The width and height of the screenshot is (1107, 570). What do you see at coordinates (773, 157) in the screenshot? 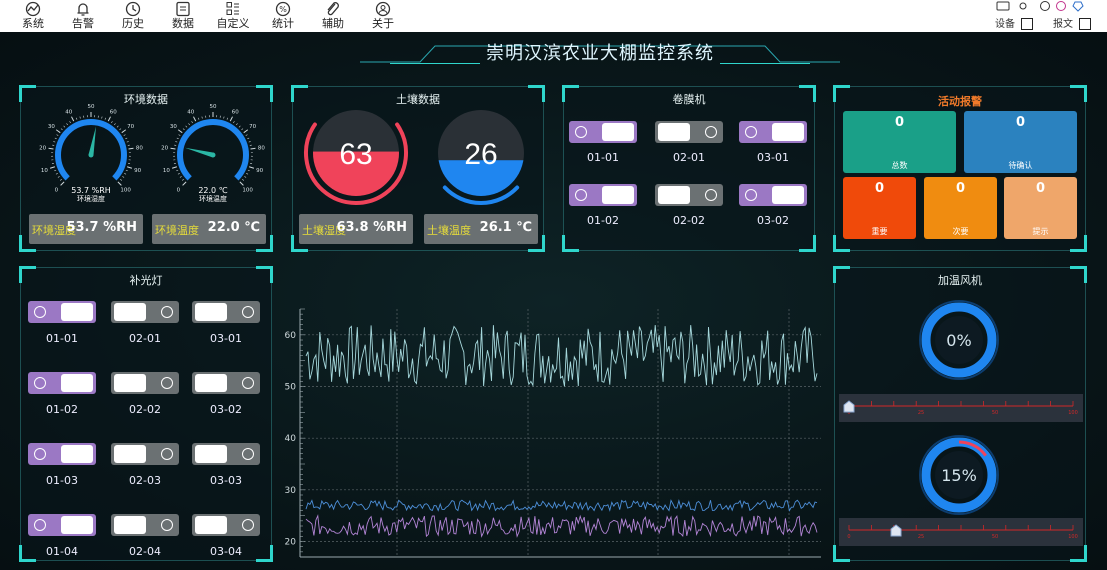
I see `roller-switch-label: 03-01` at bounding box center [773, 157].